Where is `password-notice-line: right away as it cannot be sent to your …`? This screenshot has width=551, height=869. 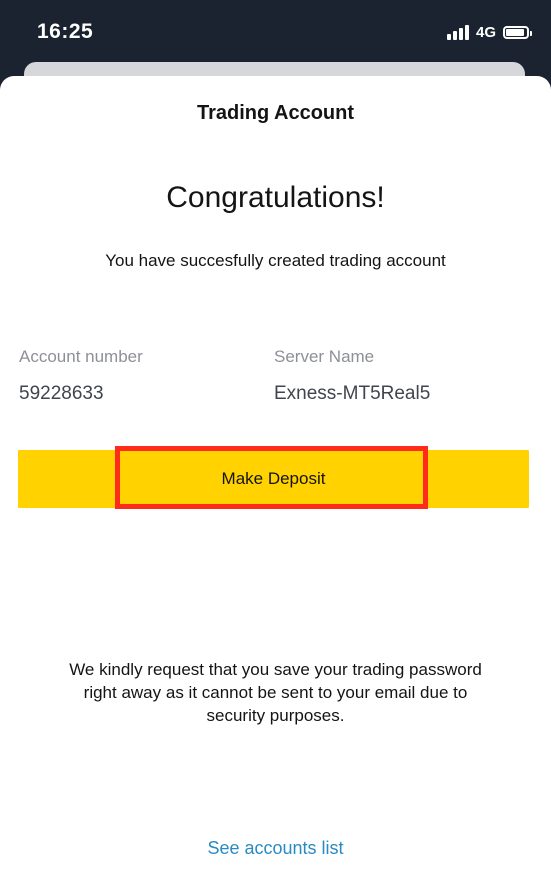
password-notice-line: right away as it cannot be sent to your … is located at coordinates (275, 692).